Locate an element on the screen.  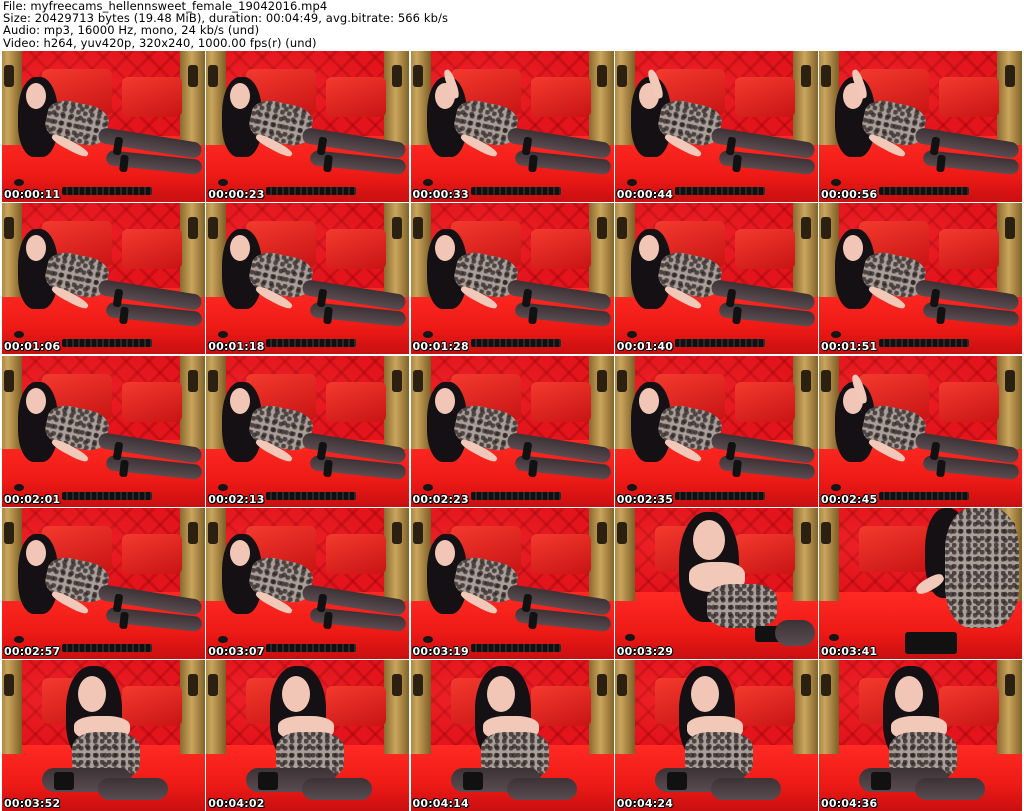
video-thumbnail: 00:04:14 is located at coordinates (512, 735).